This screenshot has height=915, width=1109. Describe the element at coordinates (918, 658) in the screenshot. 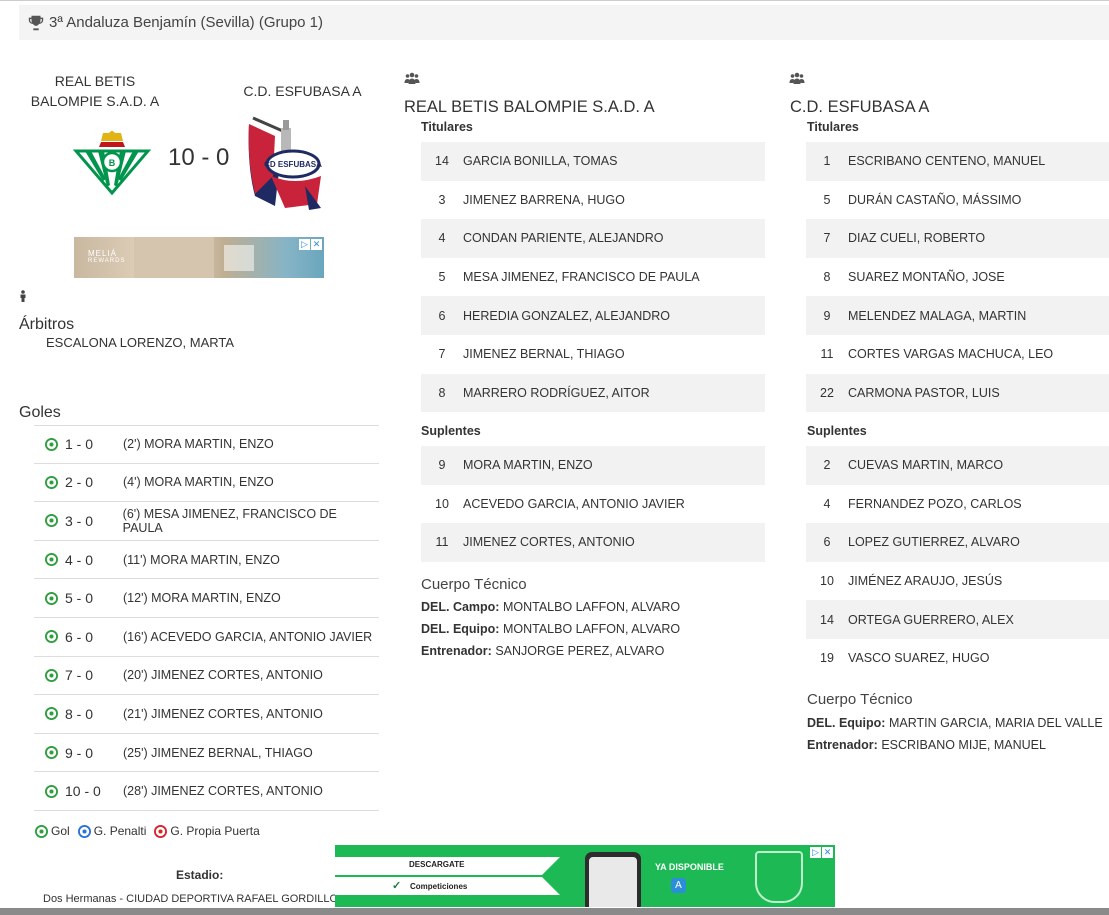

I see `player-name: VASCO SUAREZ, HUGO` at that location.